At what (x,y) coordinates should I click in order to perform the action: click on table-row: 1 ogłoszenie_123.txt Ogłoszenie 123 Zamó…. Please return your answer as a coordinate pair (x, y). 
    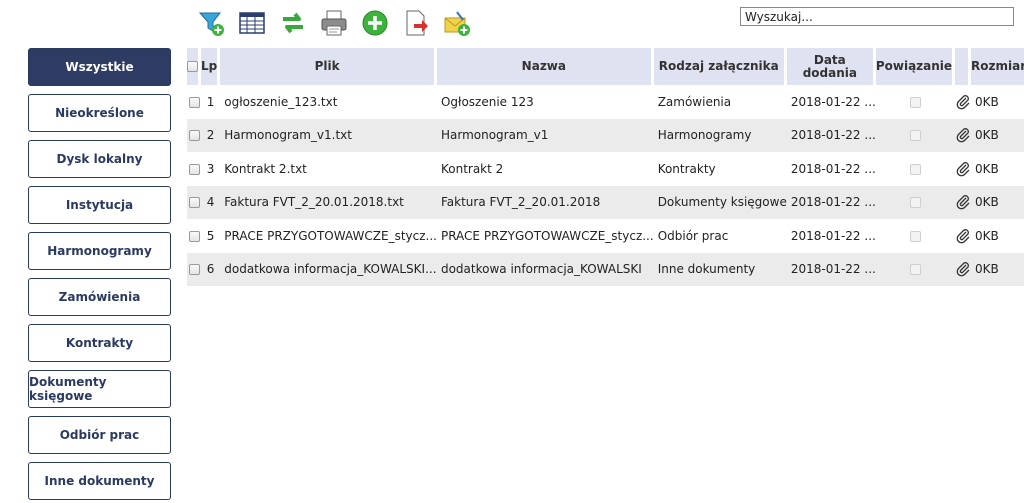
    Looking at the image, I should click on (605, 102).